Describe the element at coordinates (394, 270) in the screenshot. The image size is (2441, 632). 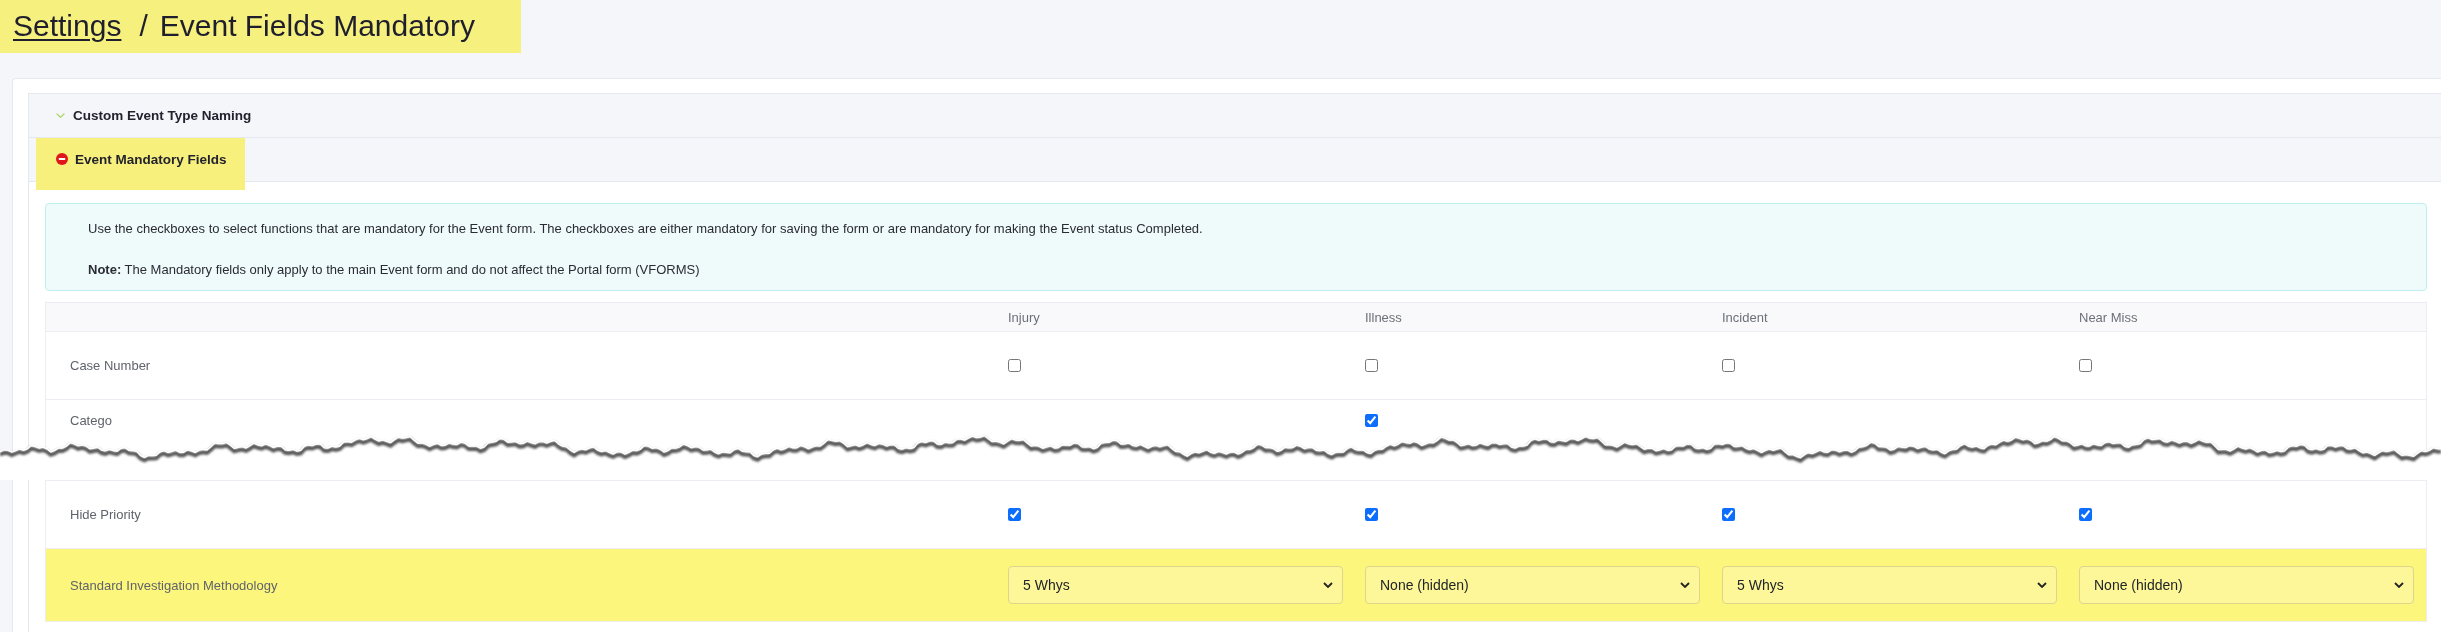
I see `info-note: Note: The Mandatory fields only apply to the main Event form and do not affect the Portal form (VFORMS)` at that location.